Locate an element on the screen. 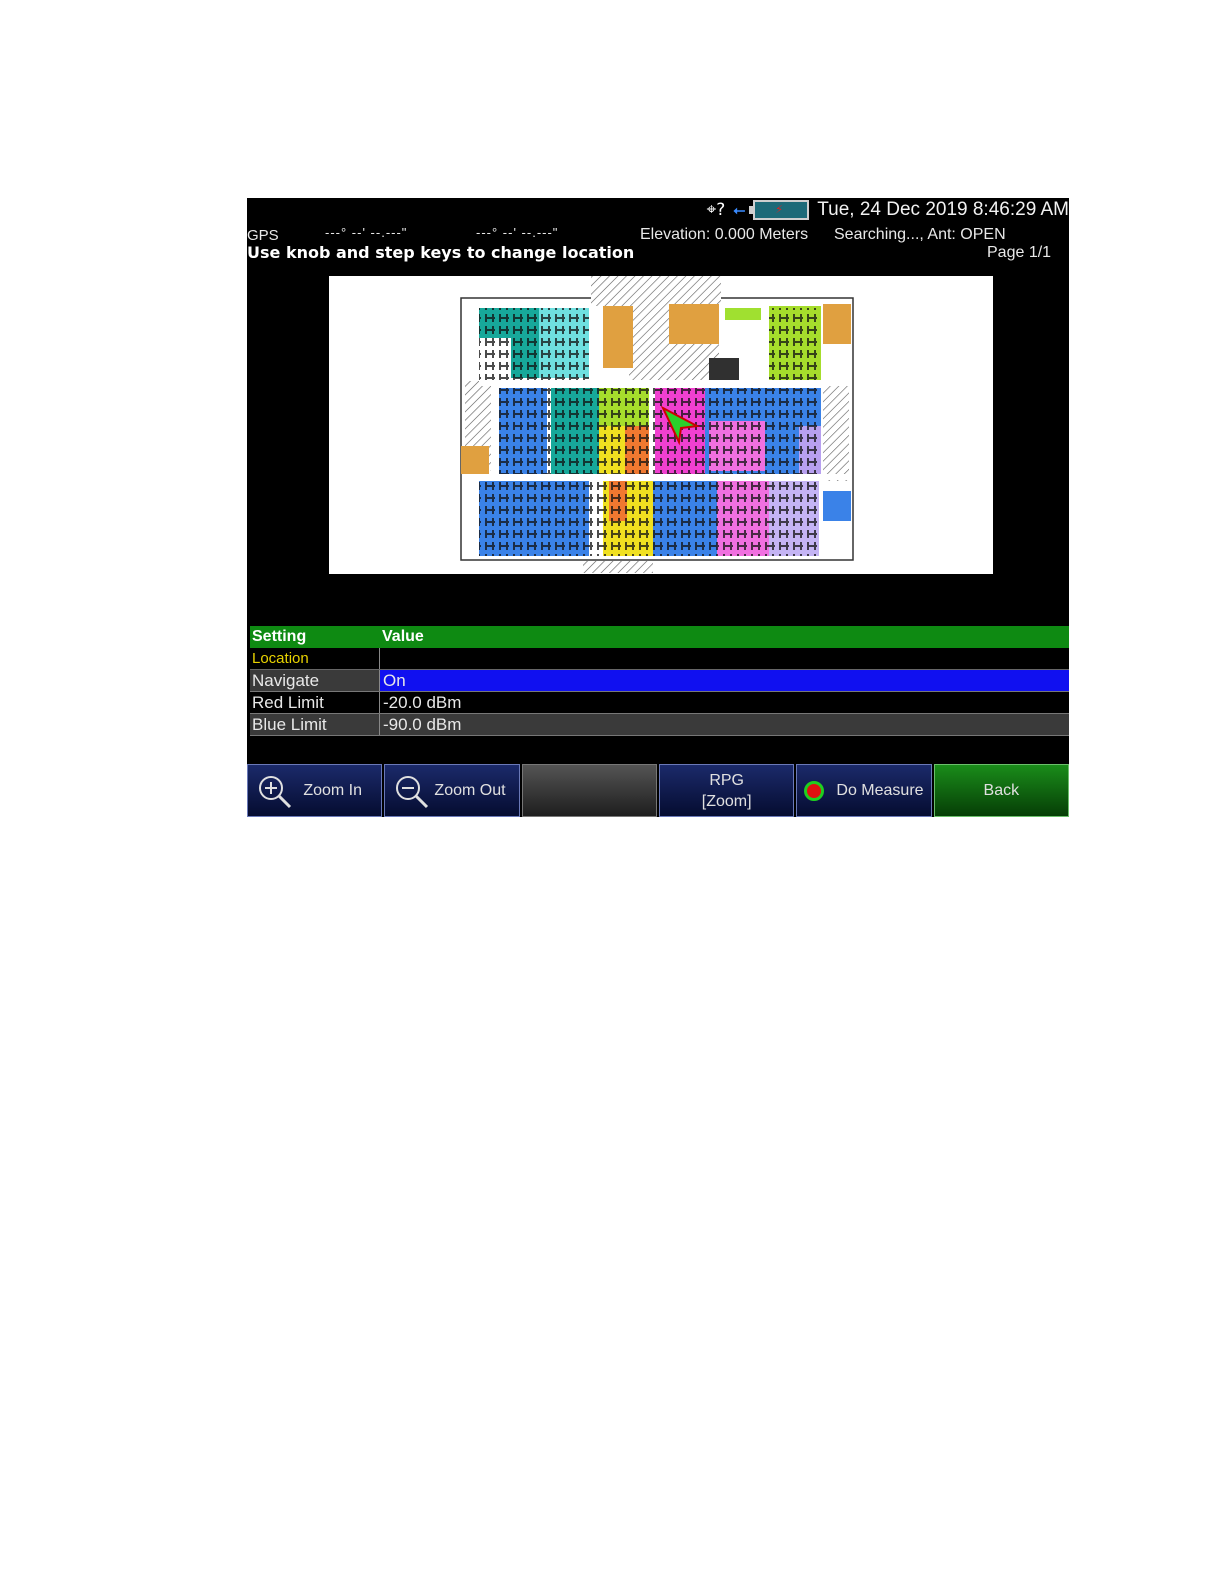 The height and width of the screenshot is (1584, 1224). table-header: Setting Value is located at coordinates (659, 637).